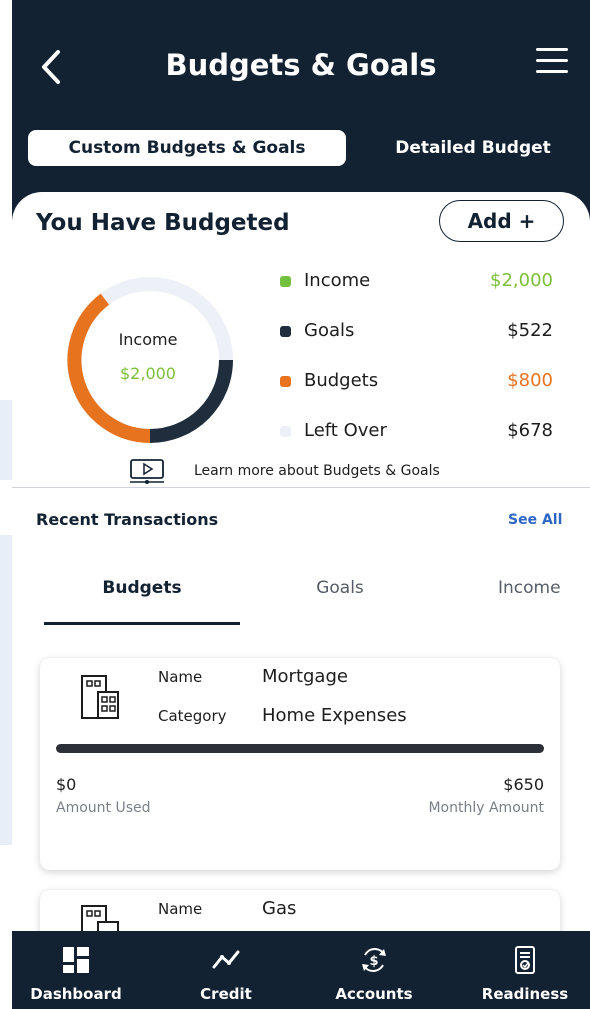 This screenshot has height=1009, width=590. I want to click on tab-custom-budgets-goals: Custom Budgets & Goals, so click(187, 148).